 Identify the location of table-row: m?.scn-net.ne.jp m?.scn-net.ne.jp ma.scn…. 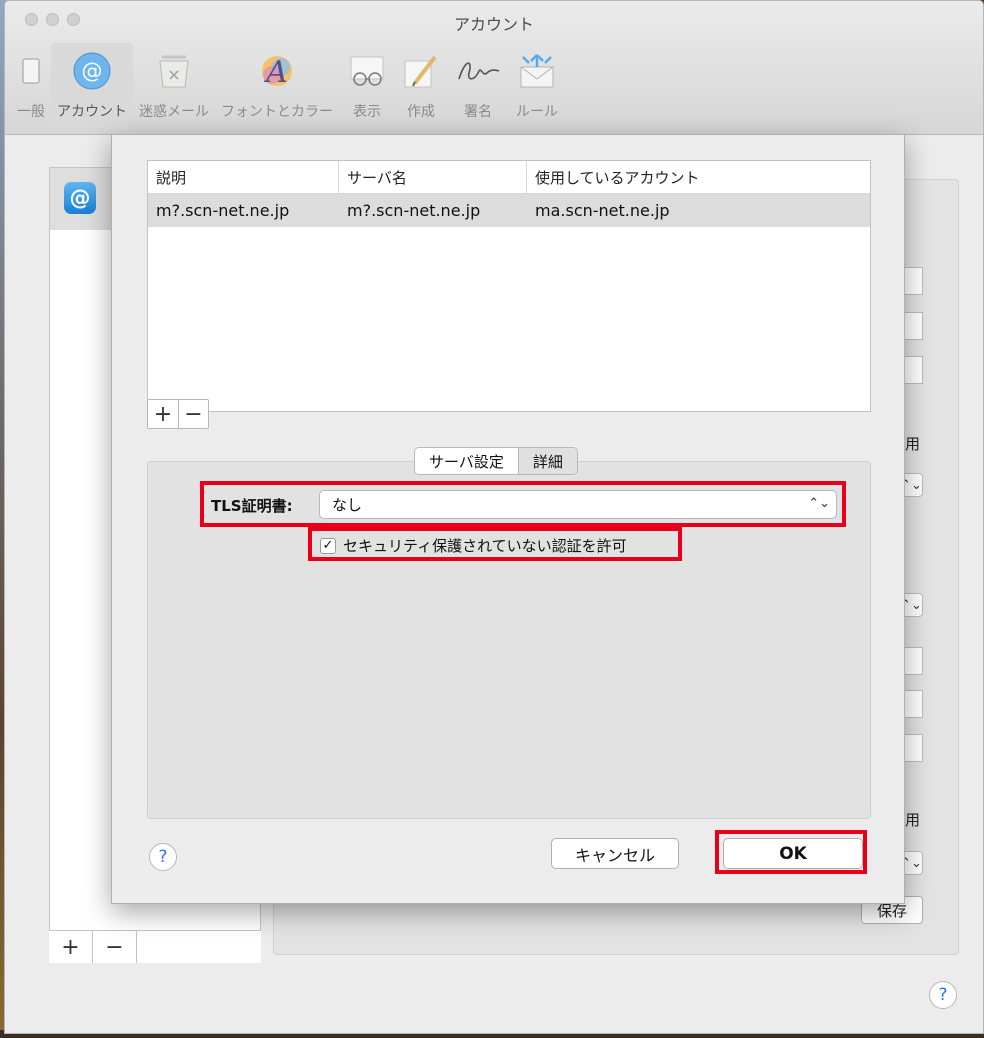
(509, 210).